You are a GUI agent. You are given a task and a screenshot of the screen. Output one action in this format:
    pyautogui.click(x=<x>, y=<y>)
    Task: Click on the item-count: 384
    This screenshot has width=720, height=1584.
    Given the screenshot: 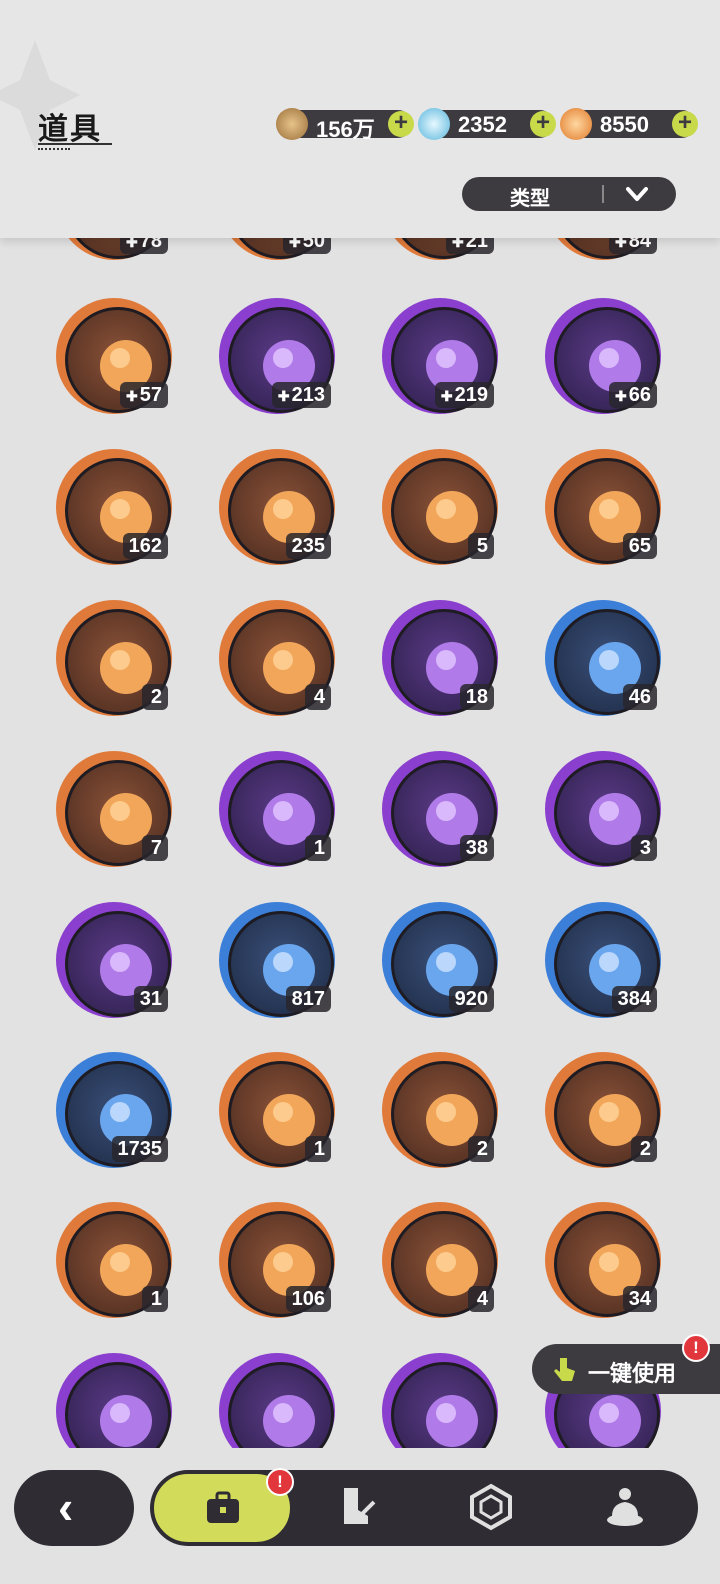 What is the action you would take?
    pyautogui.click(x=634, y=999)
    